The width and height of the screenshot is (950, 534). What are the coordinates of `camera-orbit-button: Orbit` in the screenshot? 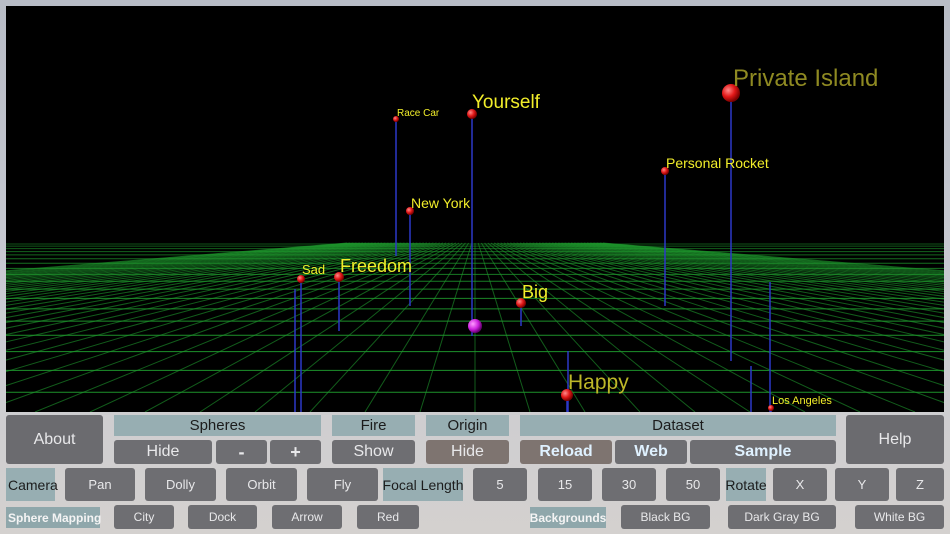 It's located at (261, 484).